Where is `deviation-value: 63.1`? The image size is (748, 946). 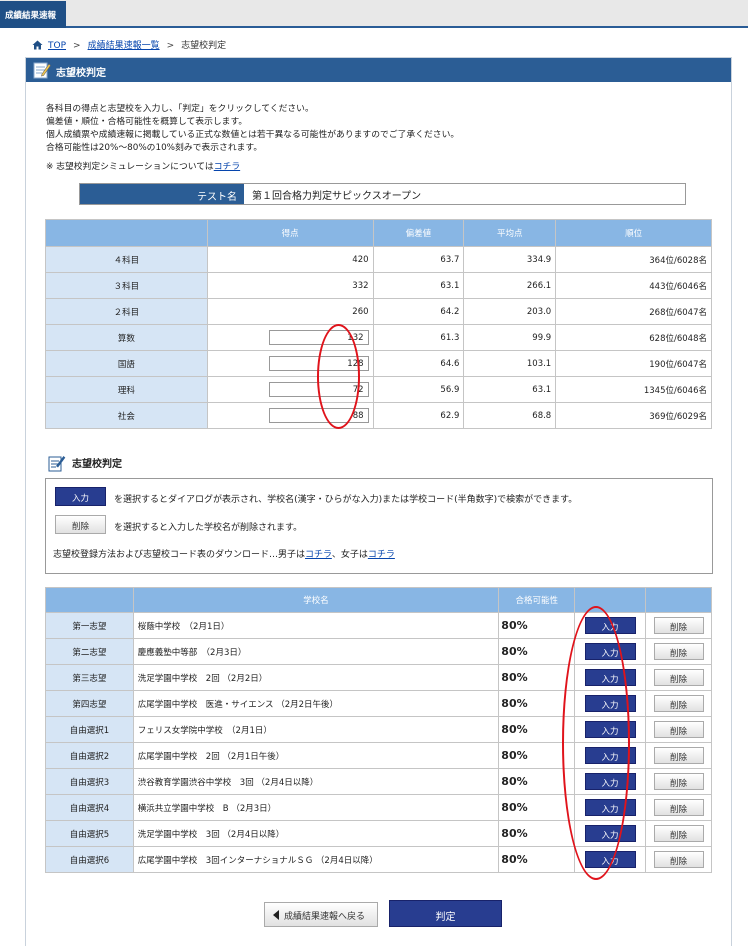 deviation-value: 63.1 is located at coordinates (418, 285).